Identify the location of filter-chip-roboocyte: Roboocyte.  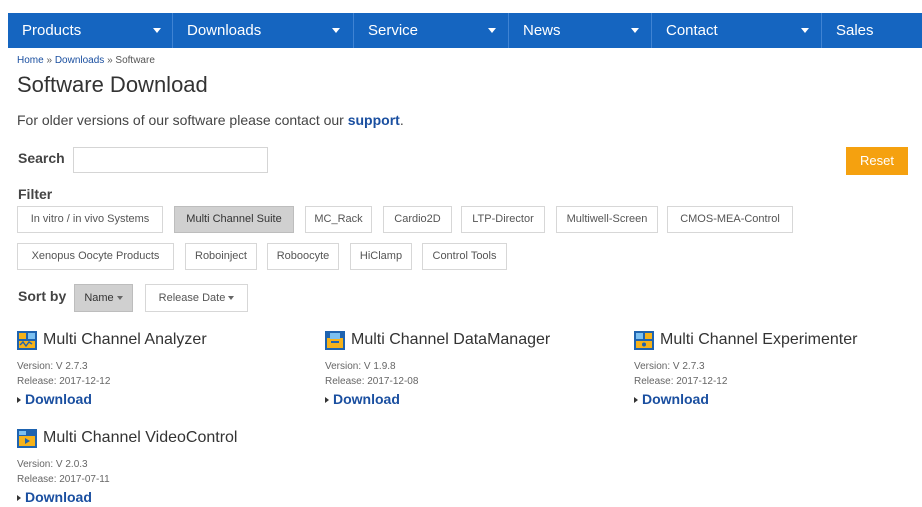
(303, 256).